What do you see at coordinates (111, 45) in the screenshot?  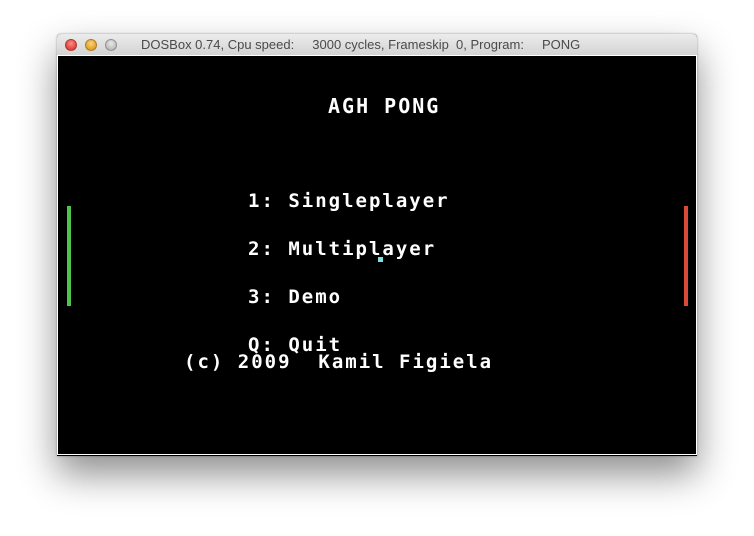 I see `zoom-button` at bounding box center [111, 45].